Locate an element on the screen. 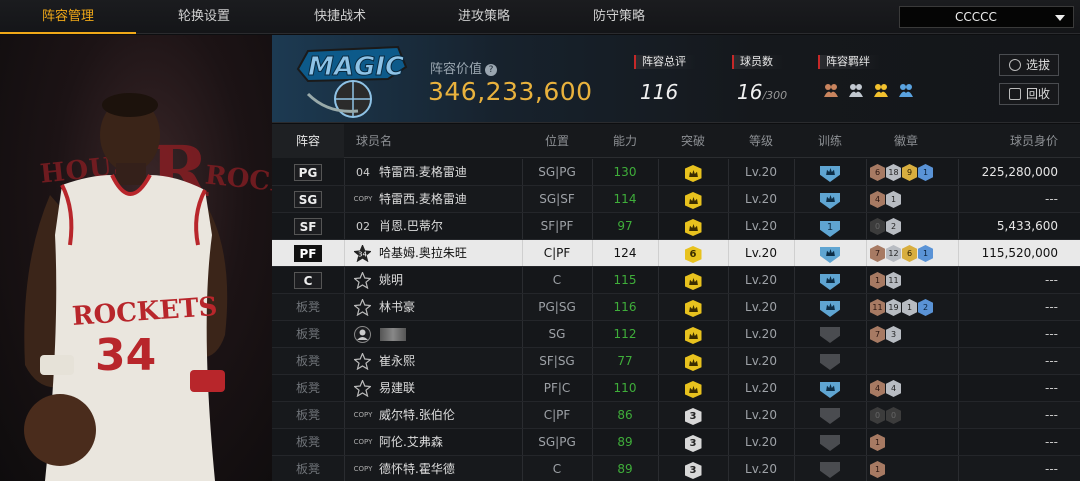 The width and height of the screenshot is (1080, 481). recycle-button: 回收 is located at coordinates (1029, 94).